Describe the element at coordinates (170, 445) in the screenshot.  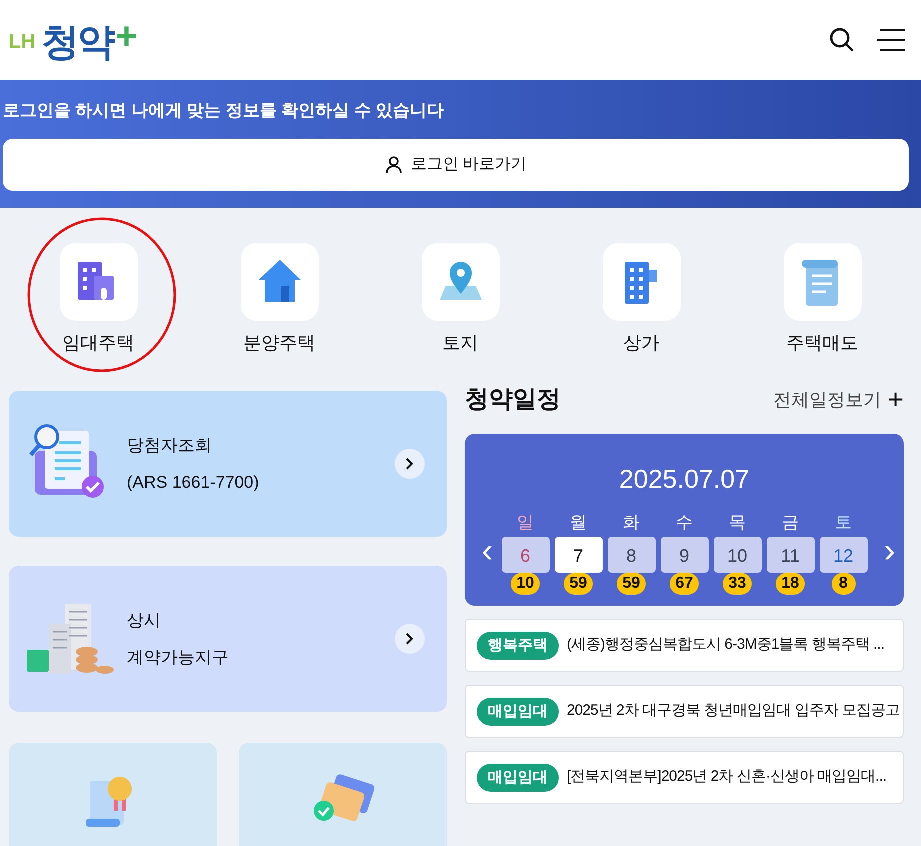
I see `card-title: 당첨자조회` at that location.